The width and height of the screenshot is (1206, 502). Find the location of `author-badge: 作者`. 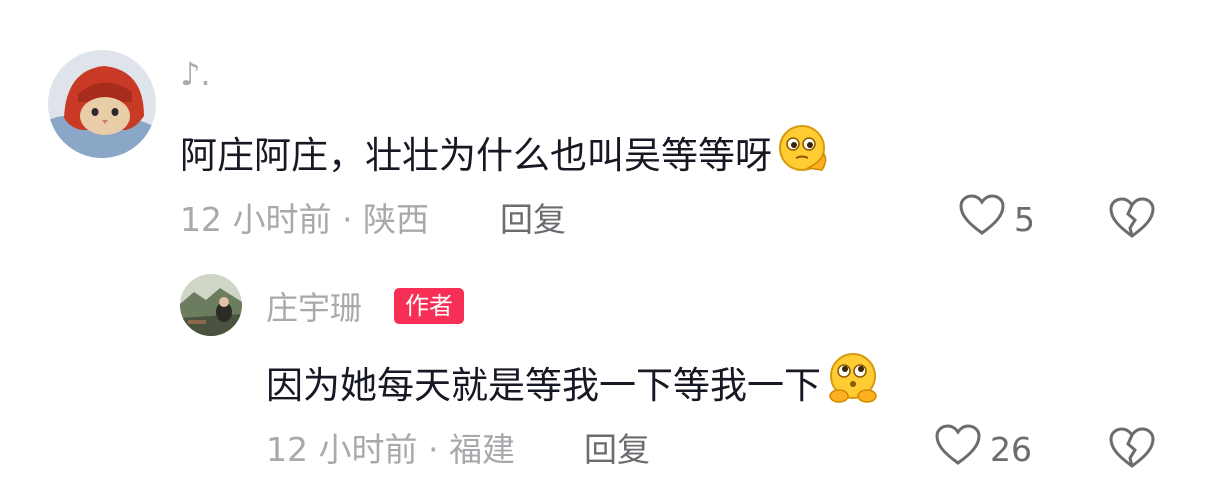

author-badge: 作者 is located at coordinates (429, 306).